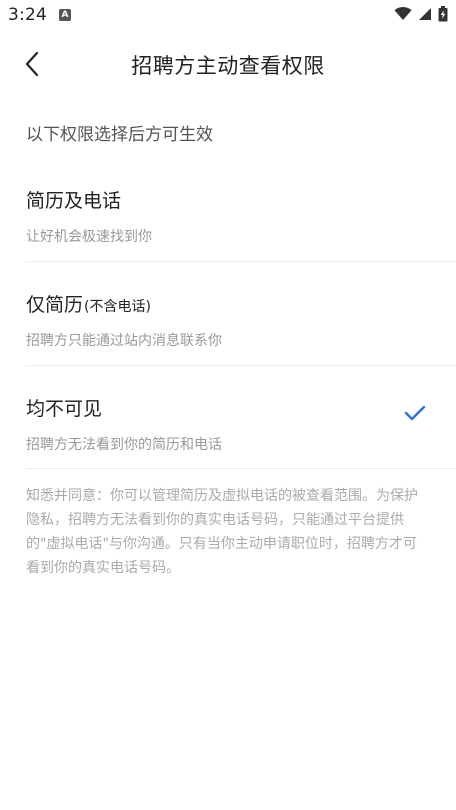  What do you see at coordinates (241, 424) in the screenshot?
I see `option-invisible: 均不可见 招聘方无法看到你的简历和电话` at bounding box center [241, 424].